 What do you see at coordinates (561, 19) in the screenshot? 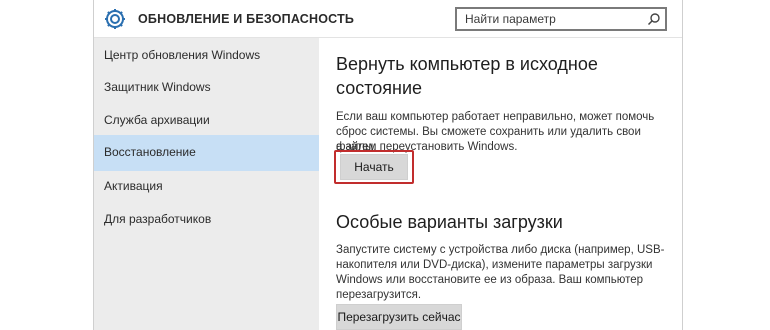
I see `search-input: Найти параметр` at bounding box center [561, 19].